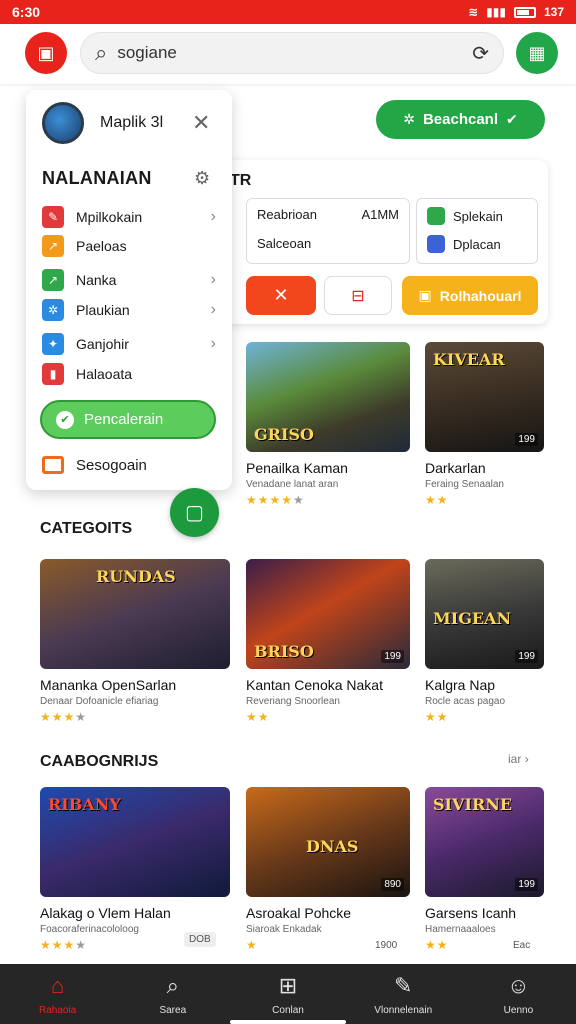 This screenshot has width=576, height=1024. What do you see at coordinates (464, 484) in the screenshot?
I see `game-subtitle: Feraing Senaalan` at bounding box center [464, 484].